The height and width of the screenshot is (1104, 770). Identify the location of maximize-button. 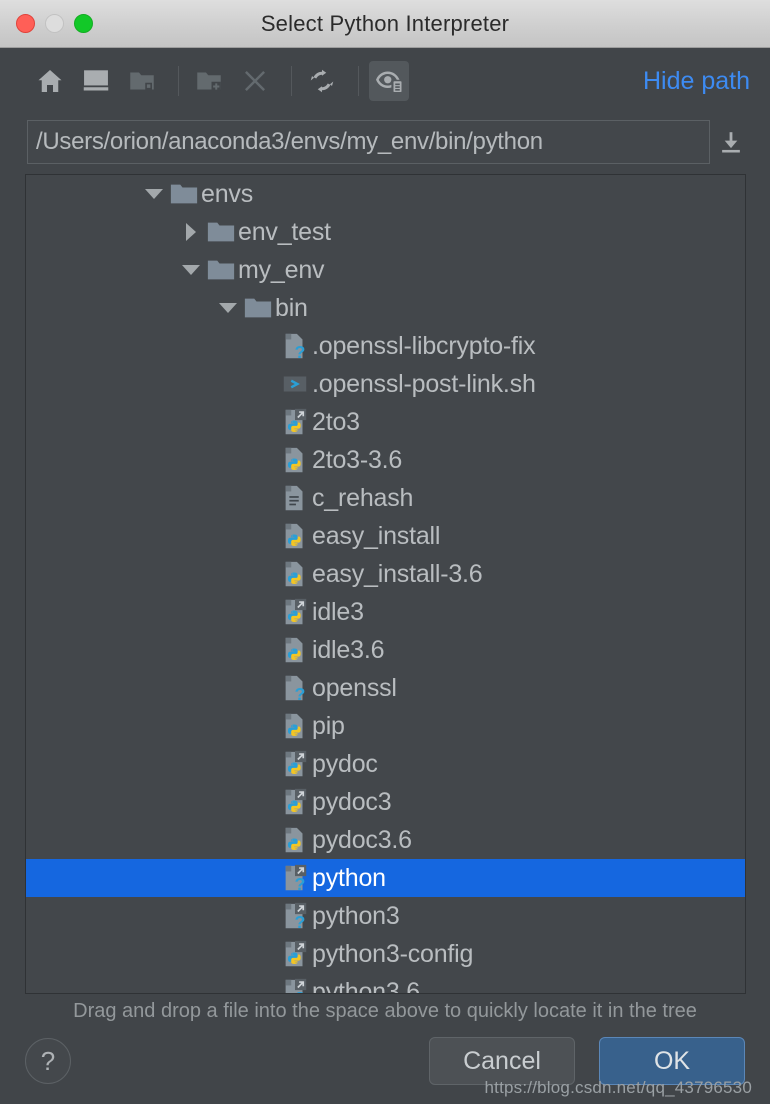
(83, 23).